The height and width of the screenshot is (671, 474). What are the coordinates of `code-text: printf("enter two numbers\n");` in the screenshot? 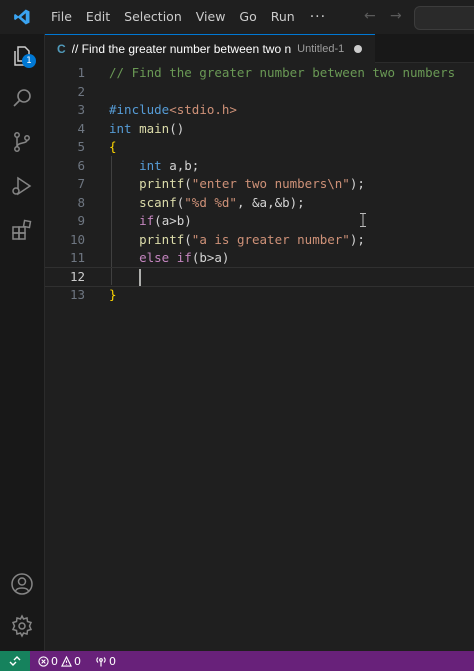 It's located at (237, 184).